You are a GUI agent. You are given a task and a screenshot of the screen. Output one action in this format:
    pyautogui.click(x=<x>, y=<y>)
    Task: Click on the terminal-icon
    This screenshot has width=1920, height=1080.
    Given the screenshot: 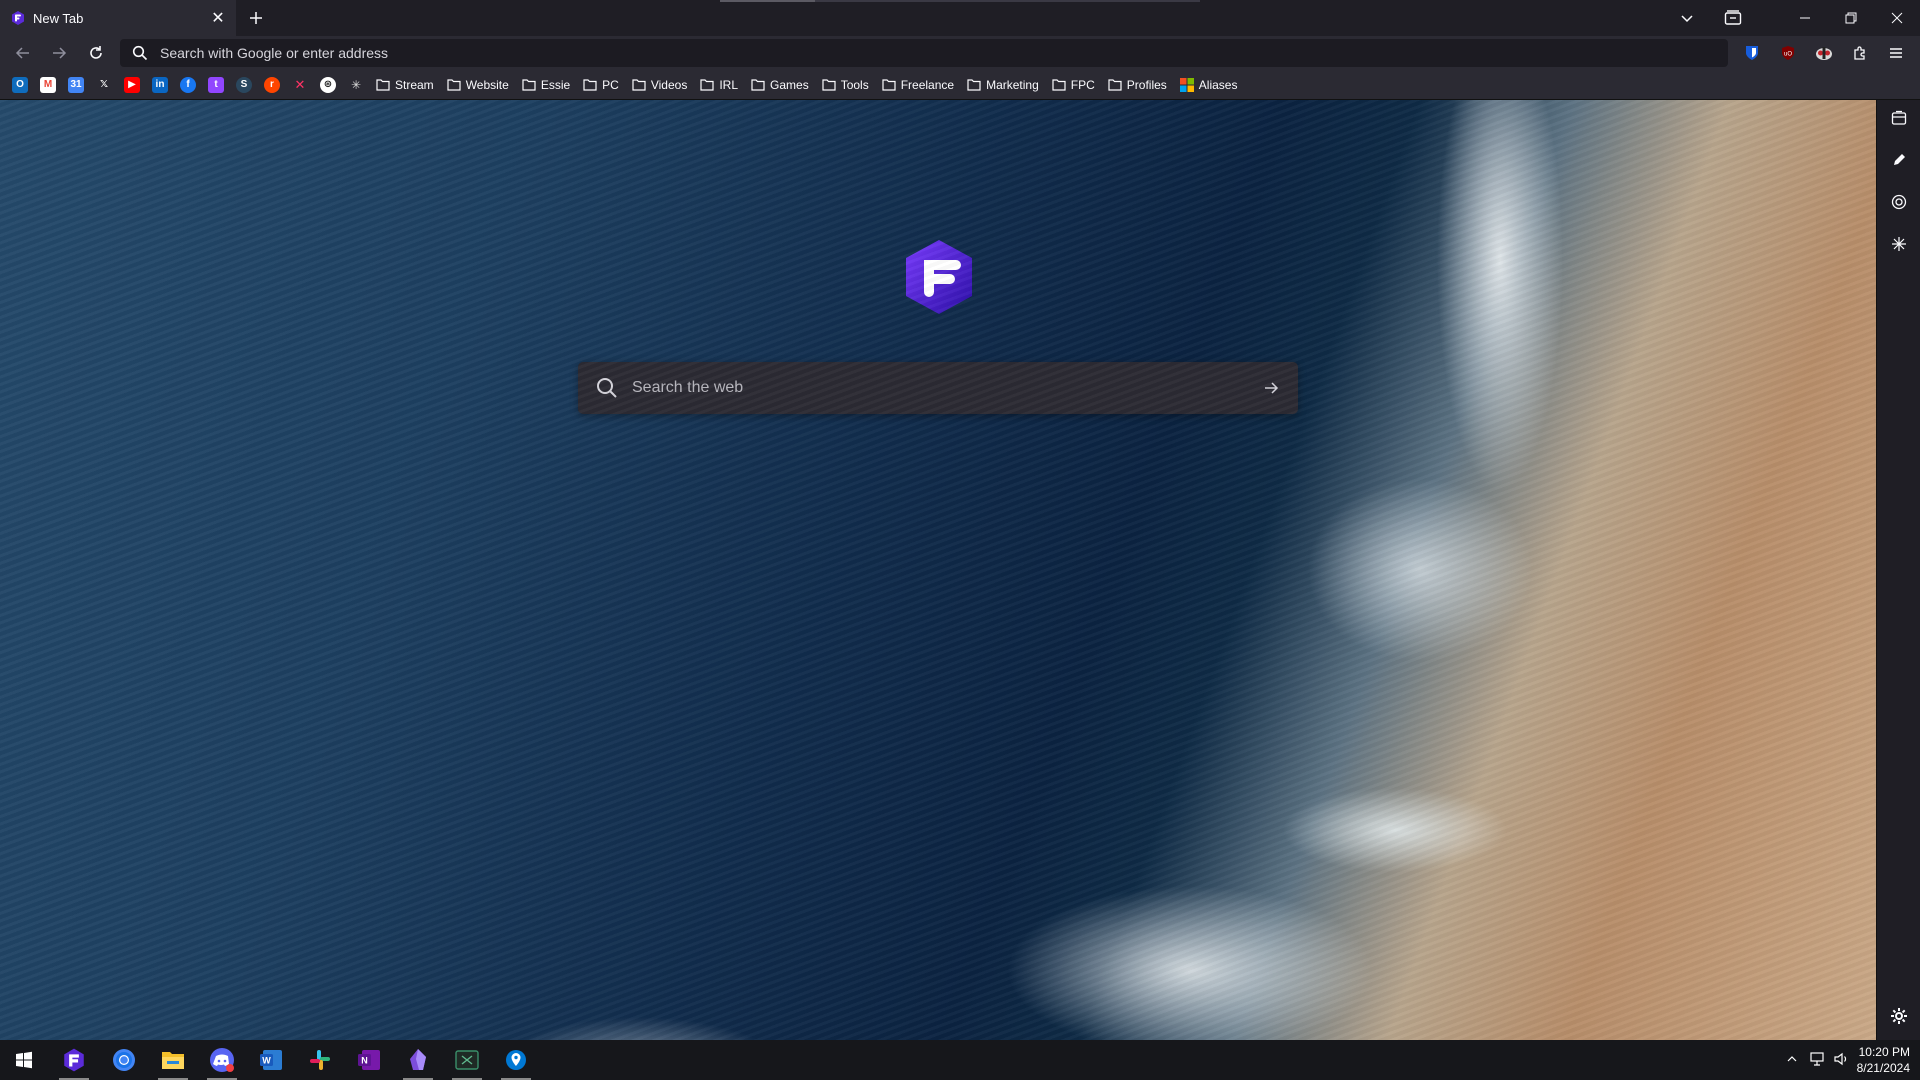 What is the action you would take?
    pyautogui.click(x=467, y=1060)
    